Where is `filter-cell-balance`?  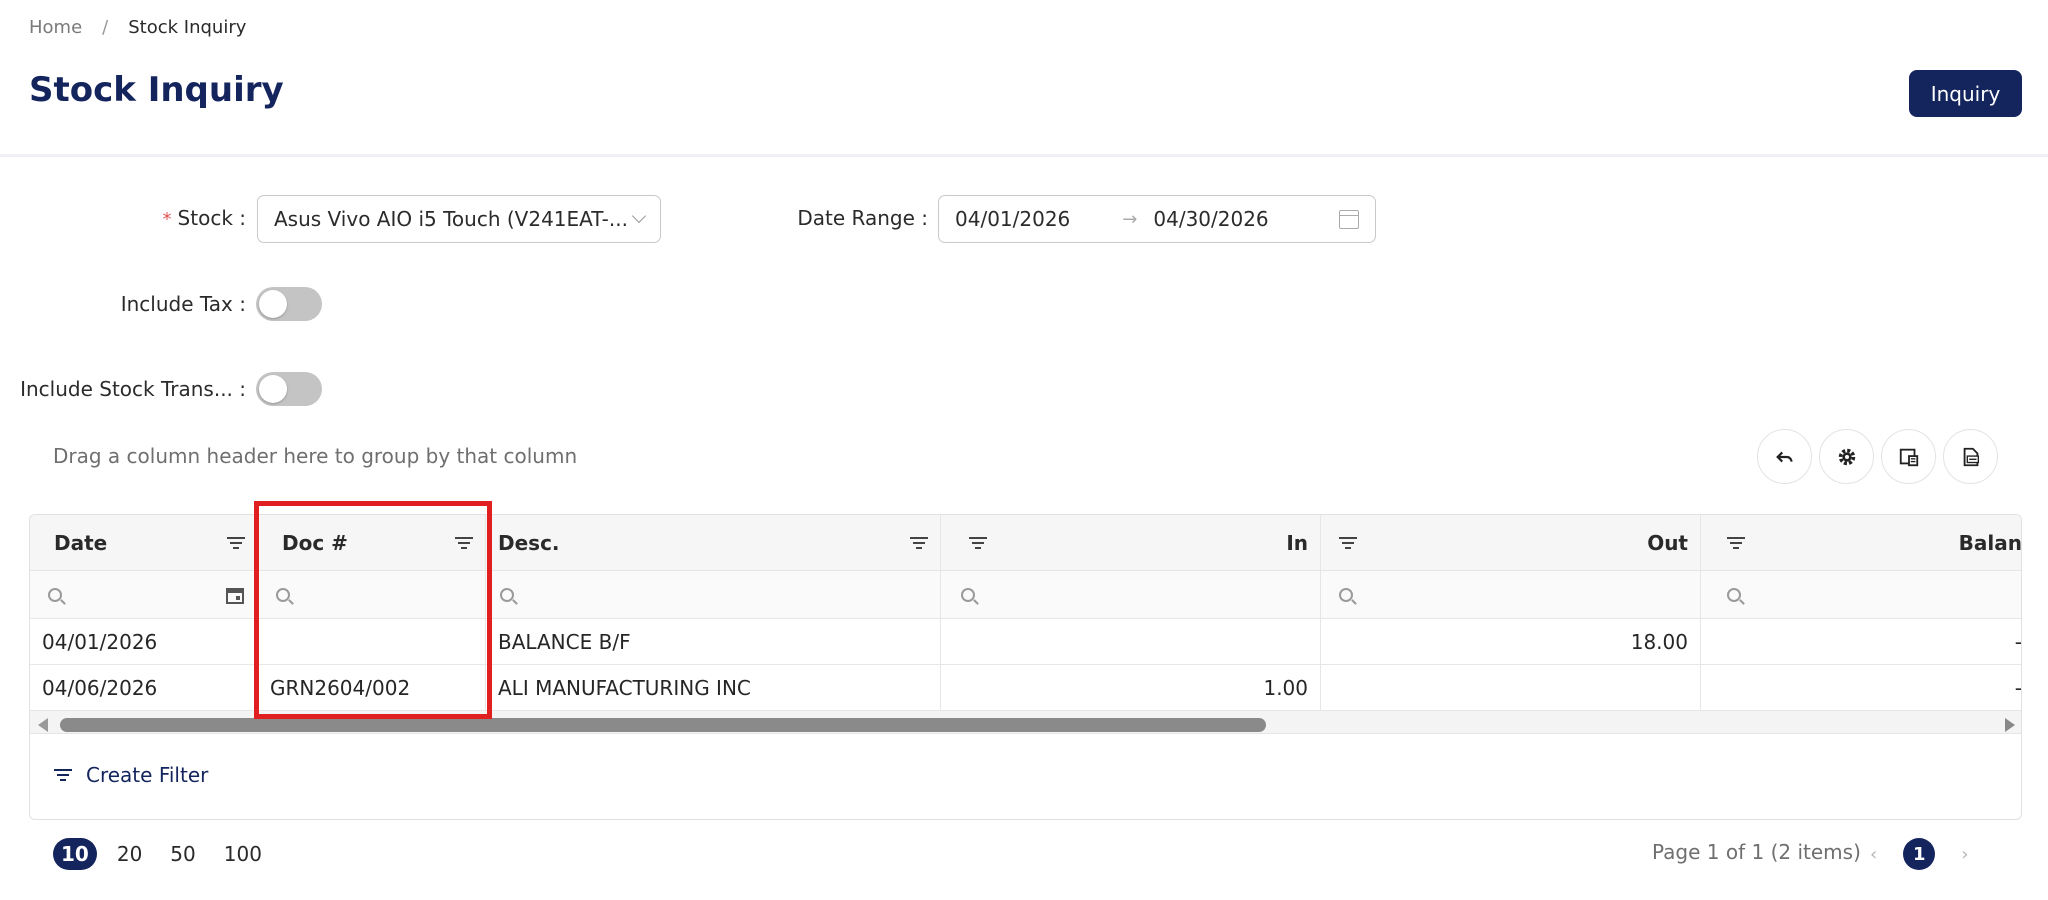
filter-cell-balance is located at coordinates (1861, 595).